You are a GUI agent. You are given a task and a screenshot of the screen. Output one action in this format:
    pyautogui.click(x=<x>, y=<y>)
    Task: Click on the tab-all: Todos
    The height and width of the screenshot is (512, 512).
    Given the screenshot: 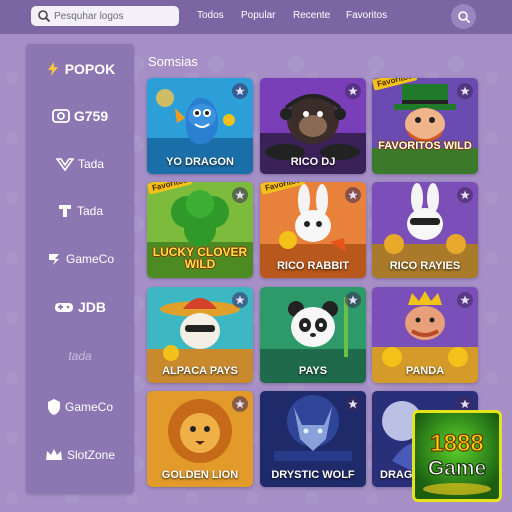 What is the action you would take?
    pyautogui.click(x=210, y=15)
    